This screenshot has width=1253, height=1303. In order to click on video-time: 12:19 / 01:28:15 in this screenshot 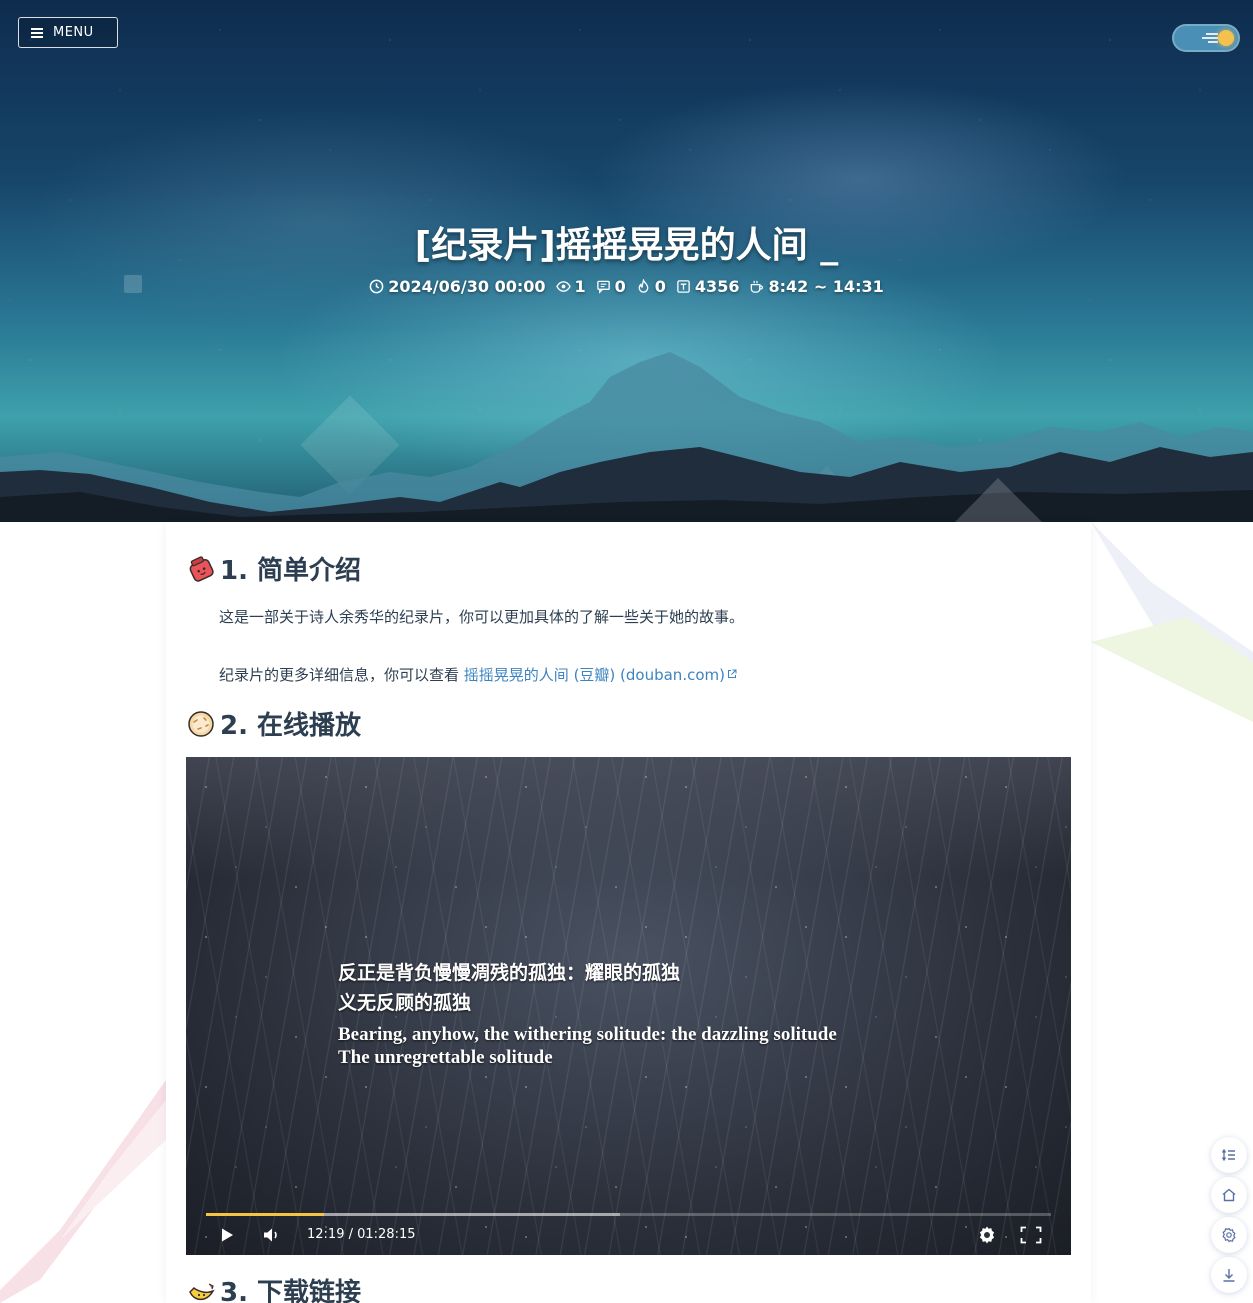, I will do `click(361, 1234)`.